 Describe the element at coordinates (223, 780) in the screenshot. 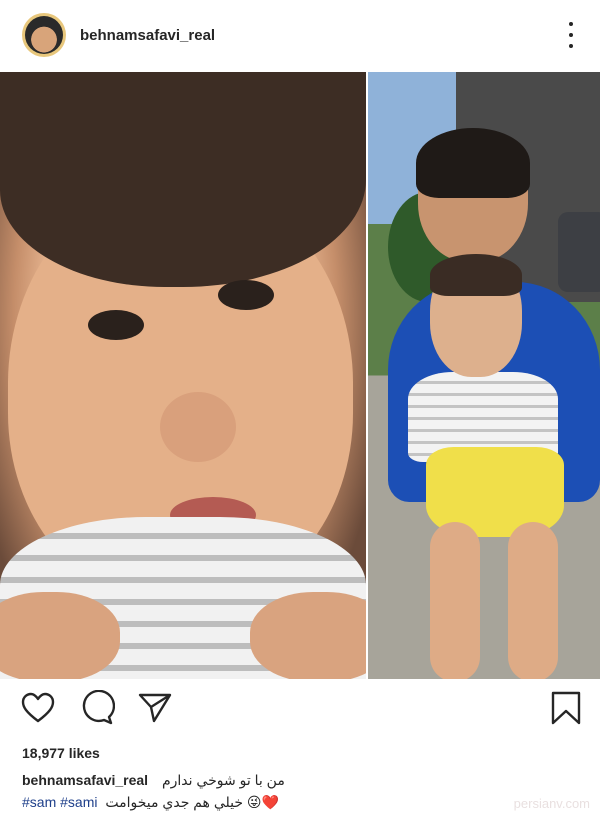

I see `caption-text: من با تو شوخي ندارم` at that location.